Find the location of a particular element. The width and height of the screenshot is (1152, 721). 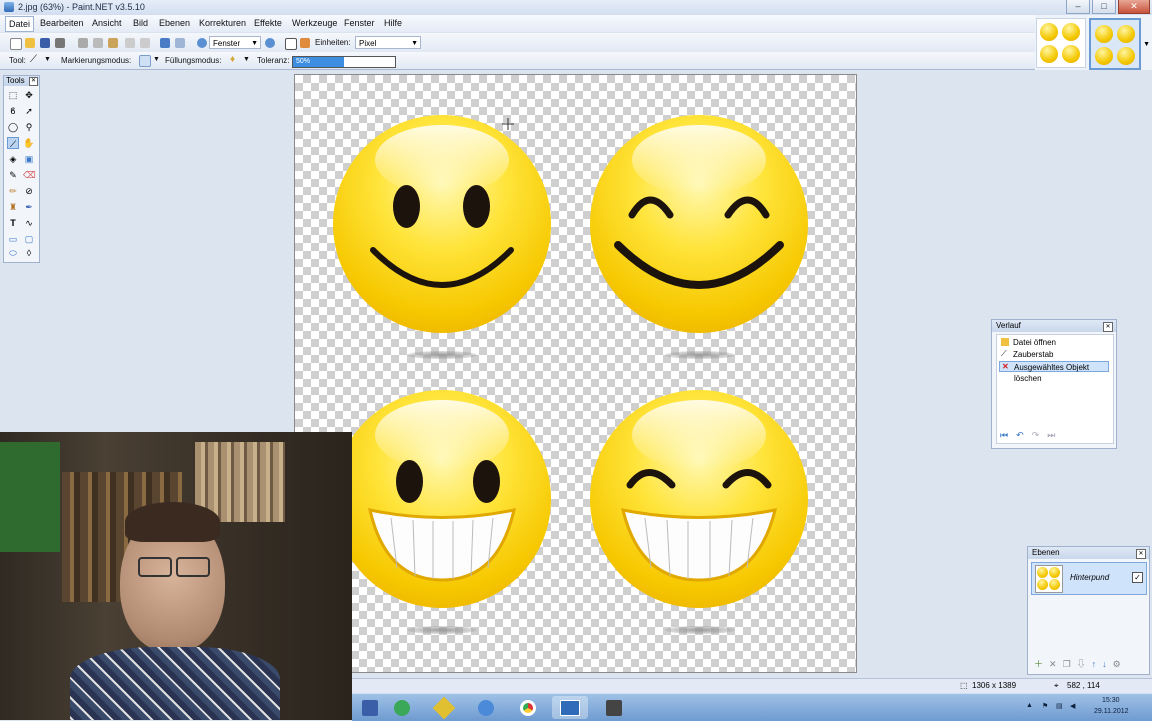

rectangle-select-tool-icon: ⬚ is located at coordinates (13, 95).